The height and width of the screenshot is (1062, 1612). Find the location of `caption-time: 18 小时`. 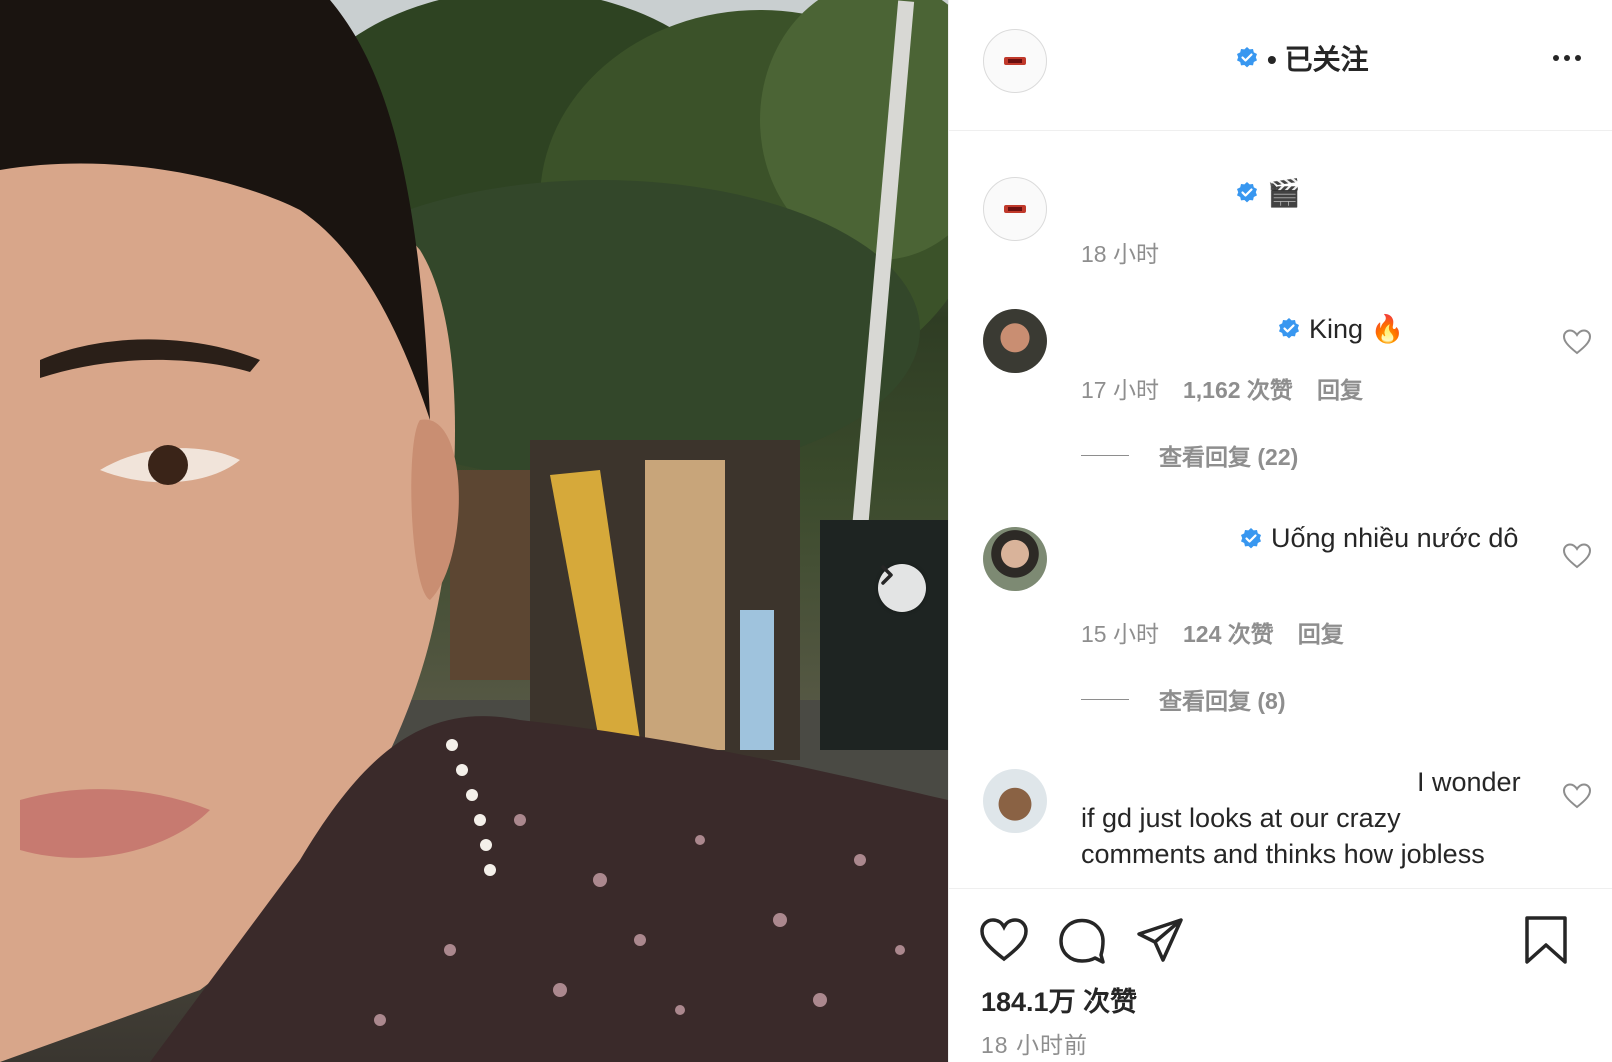

caption-time: 18 小时 is located at coordinates (1120, 252).